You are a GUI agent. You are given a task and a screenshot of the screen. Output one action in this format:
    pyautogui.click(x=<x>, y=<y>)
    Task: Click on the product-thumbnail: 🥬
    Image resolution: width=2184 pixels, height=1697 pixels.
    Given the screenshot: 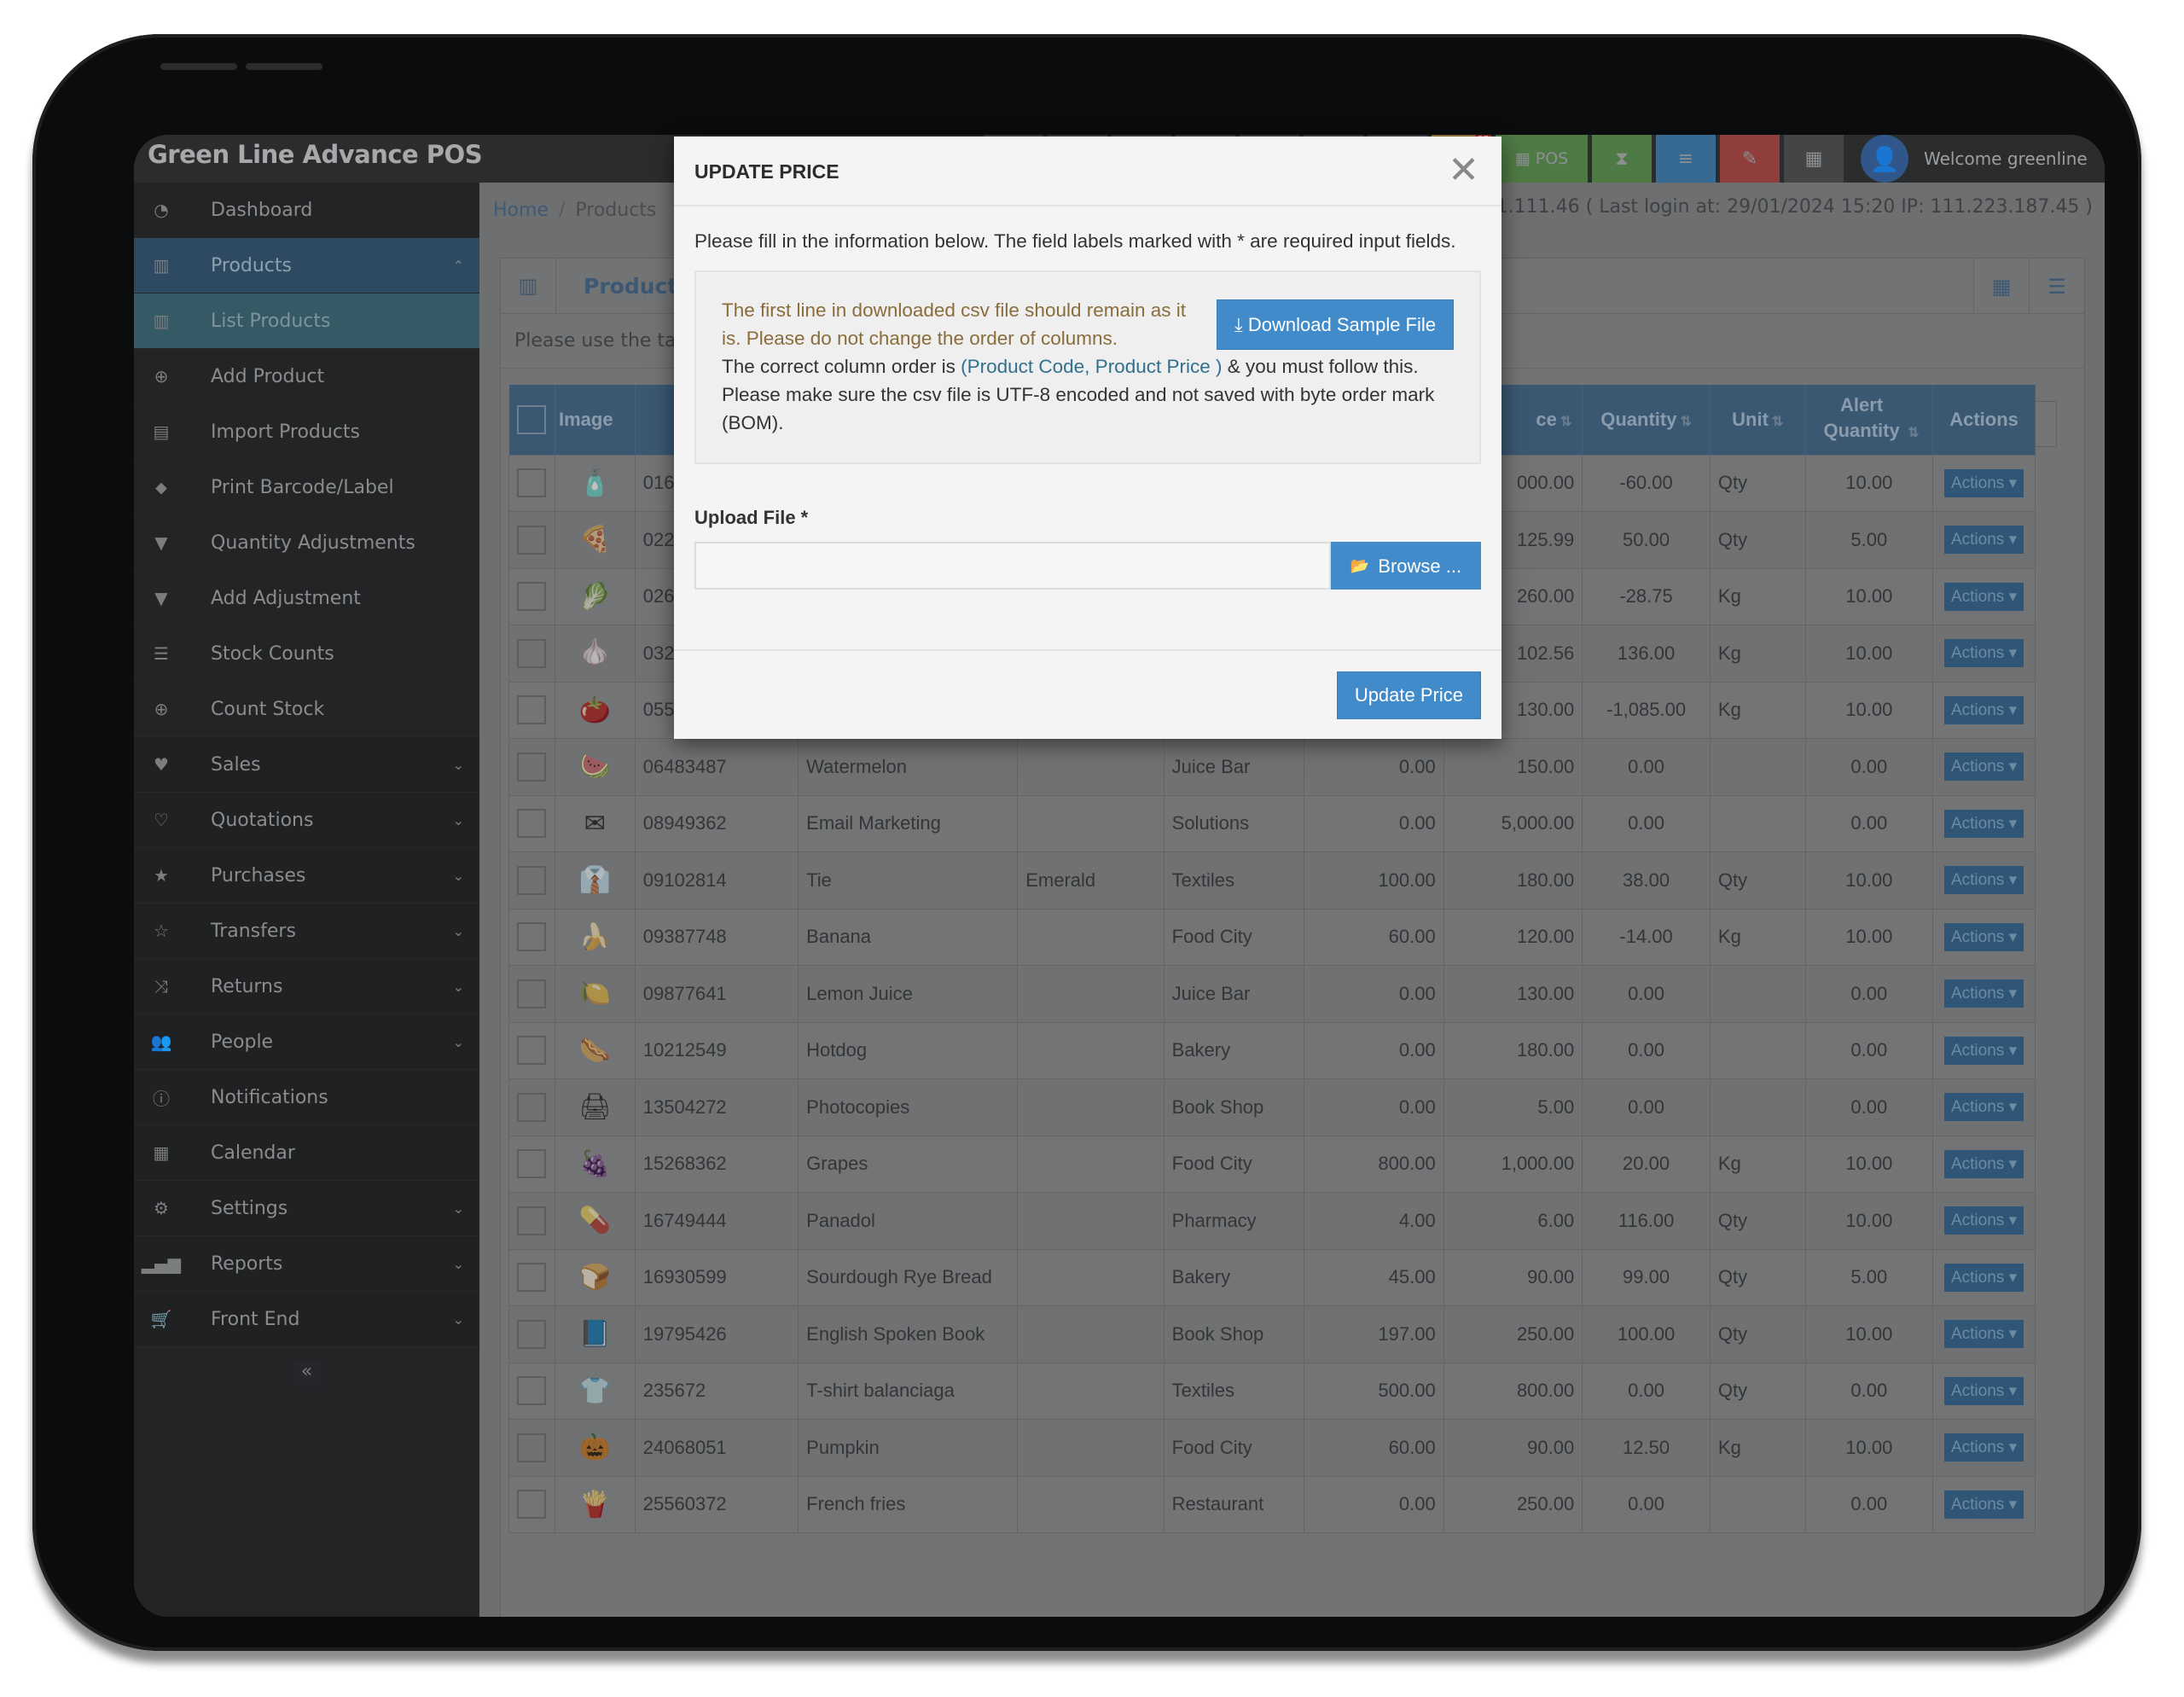 What is the action you would take?
    pyautogui.click(x=594, y=596)
    